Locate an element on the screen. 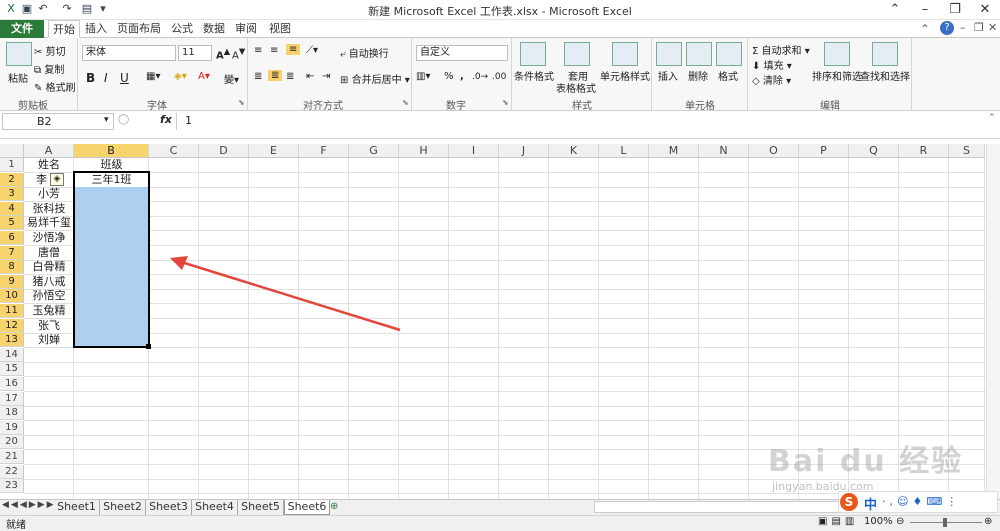 The width and height of the screenshot is (1000, 531). column-header-g: G is located at coordinates (374, 151).